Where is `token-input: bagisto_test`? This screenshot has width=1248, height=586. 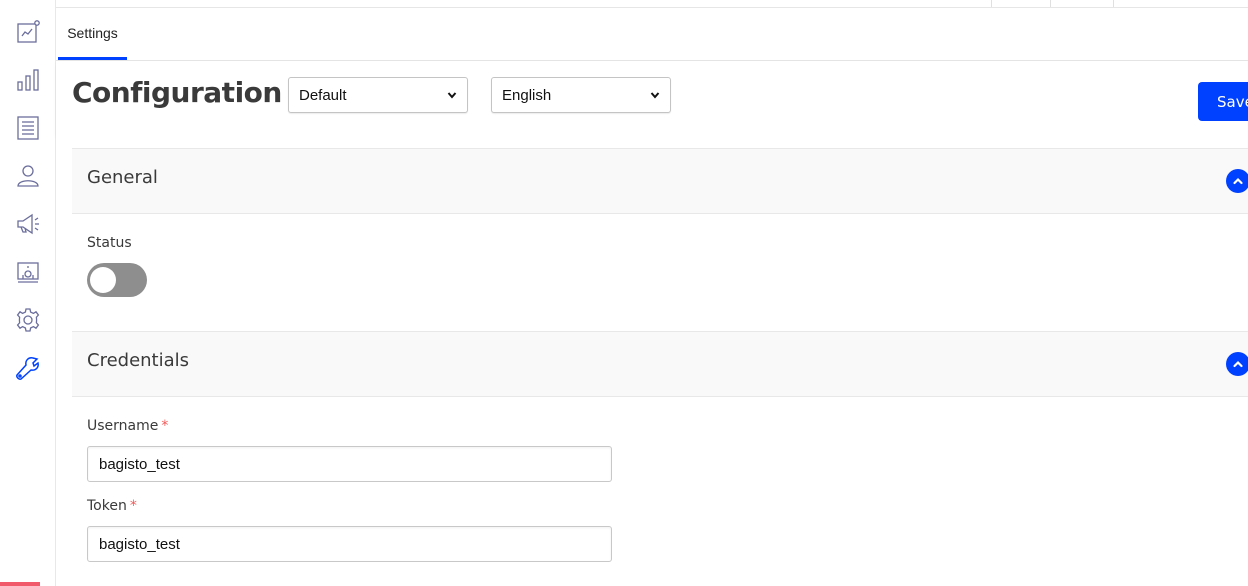 token-input: bagisto_test is located at coordinates (349, 544).